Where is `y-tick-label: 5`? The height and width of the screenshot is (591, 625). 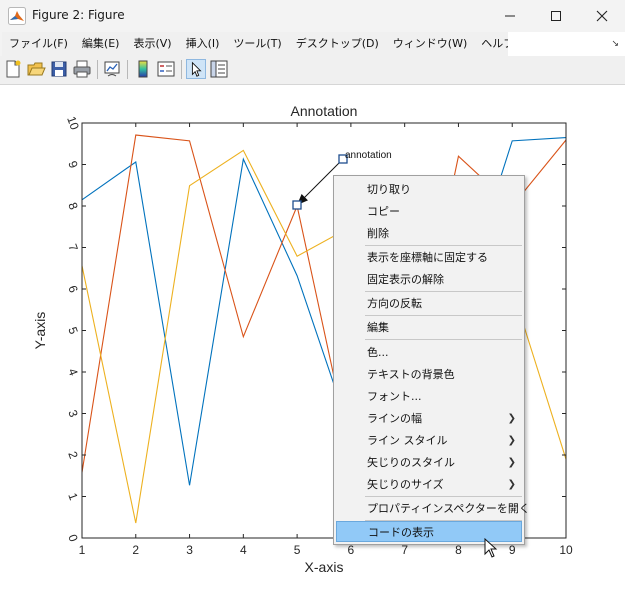 y-tick-label: 5 is located at coordinates (73, 330).